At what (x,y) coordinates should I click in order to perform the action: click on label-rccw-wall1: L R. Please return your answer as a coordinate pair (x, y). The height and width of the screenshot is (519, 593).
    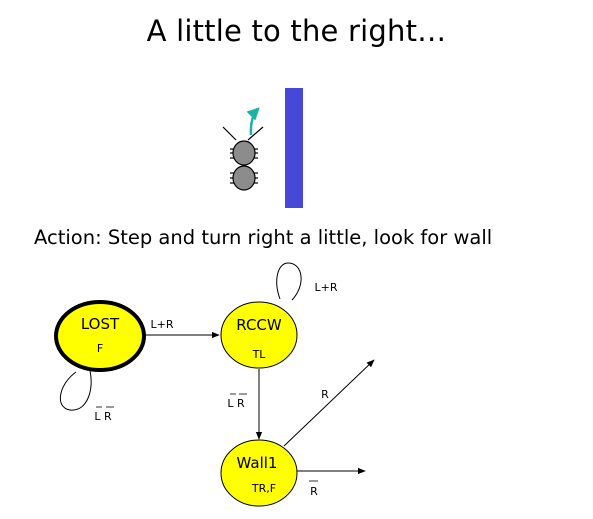
    Looking at the image, I should click on (236, 403).